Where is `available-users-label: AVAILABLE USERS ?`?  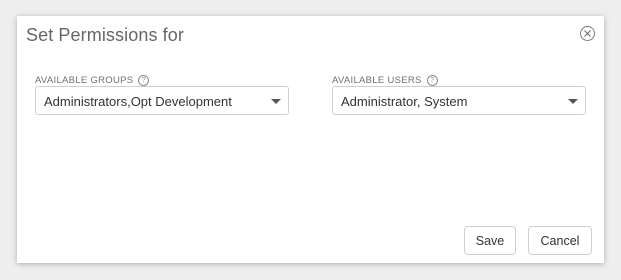
available-users-label: AVAILABLE USERS ? is located at coordinates (385, 80).